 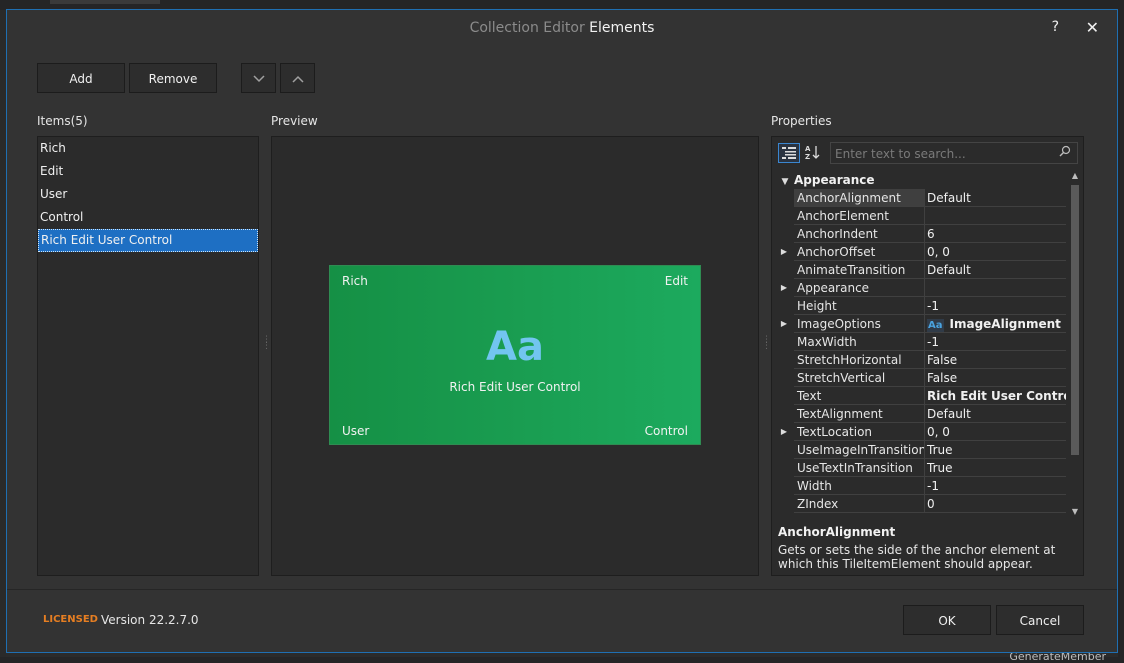 What do you see at coordinates (148, 171) in the screenshot?
I see `list-item: Edit` at bounding box center [148, 171].